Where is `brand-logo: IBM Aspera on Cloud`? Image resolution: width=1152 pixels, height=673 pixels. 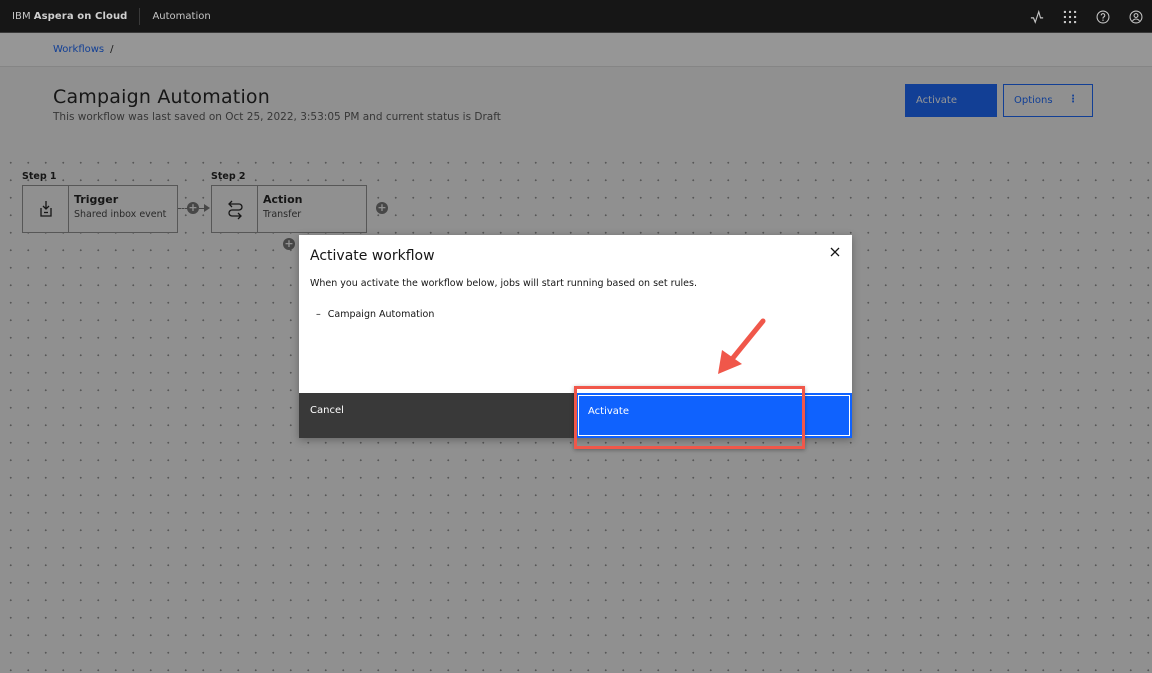
brand-logo: IBM Aspera on Cloud is located at coordinates (70, 16).